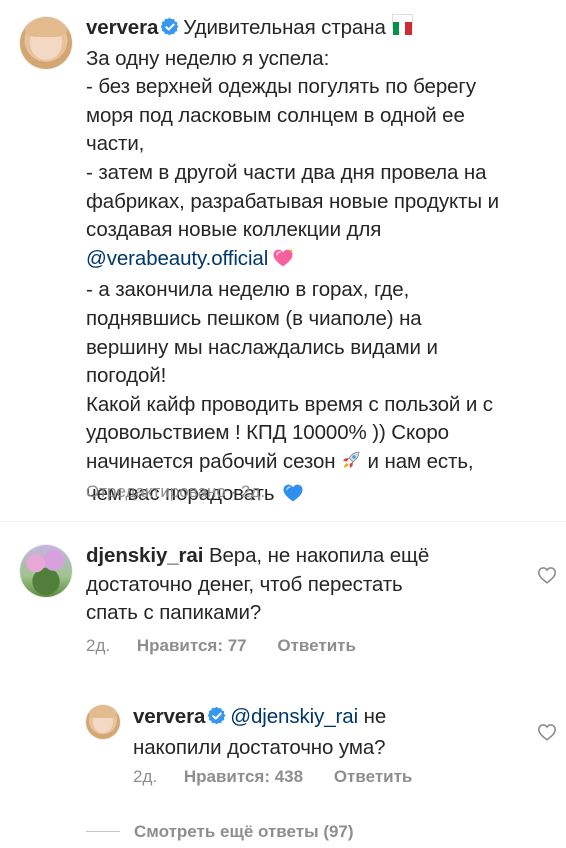  Describe the element at coordinates (259, 747) in the screenshot. I see `reply-text: накопили достаточно ума?` at that location.